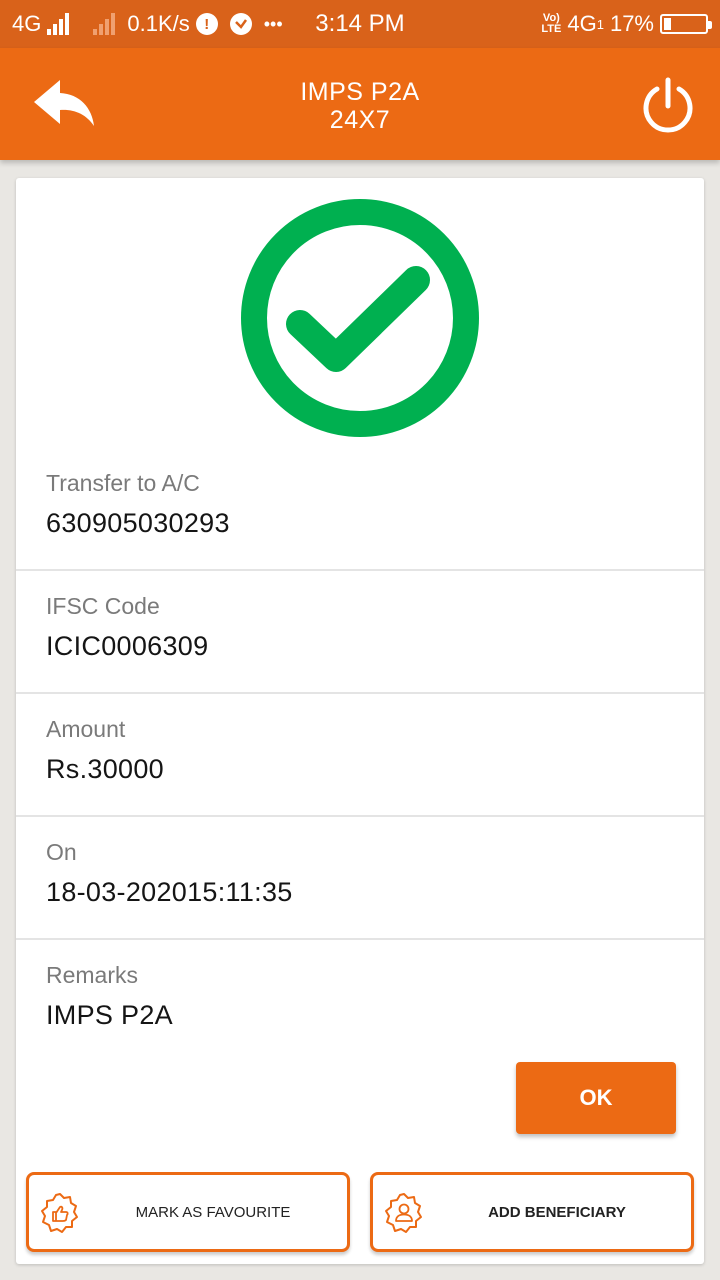 This screenshot has width=720, height=1280. I want to click on check-circle-icon, so click(360, 318).